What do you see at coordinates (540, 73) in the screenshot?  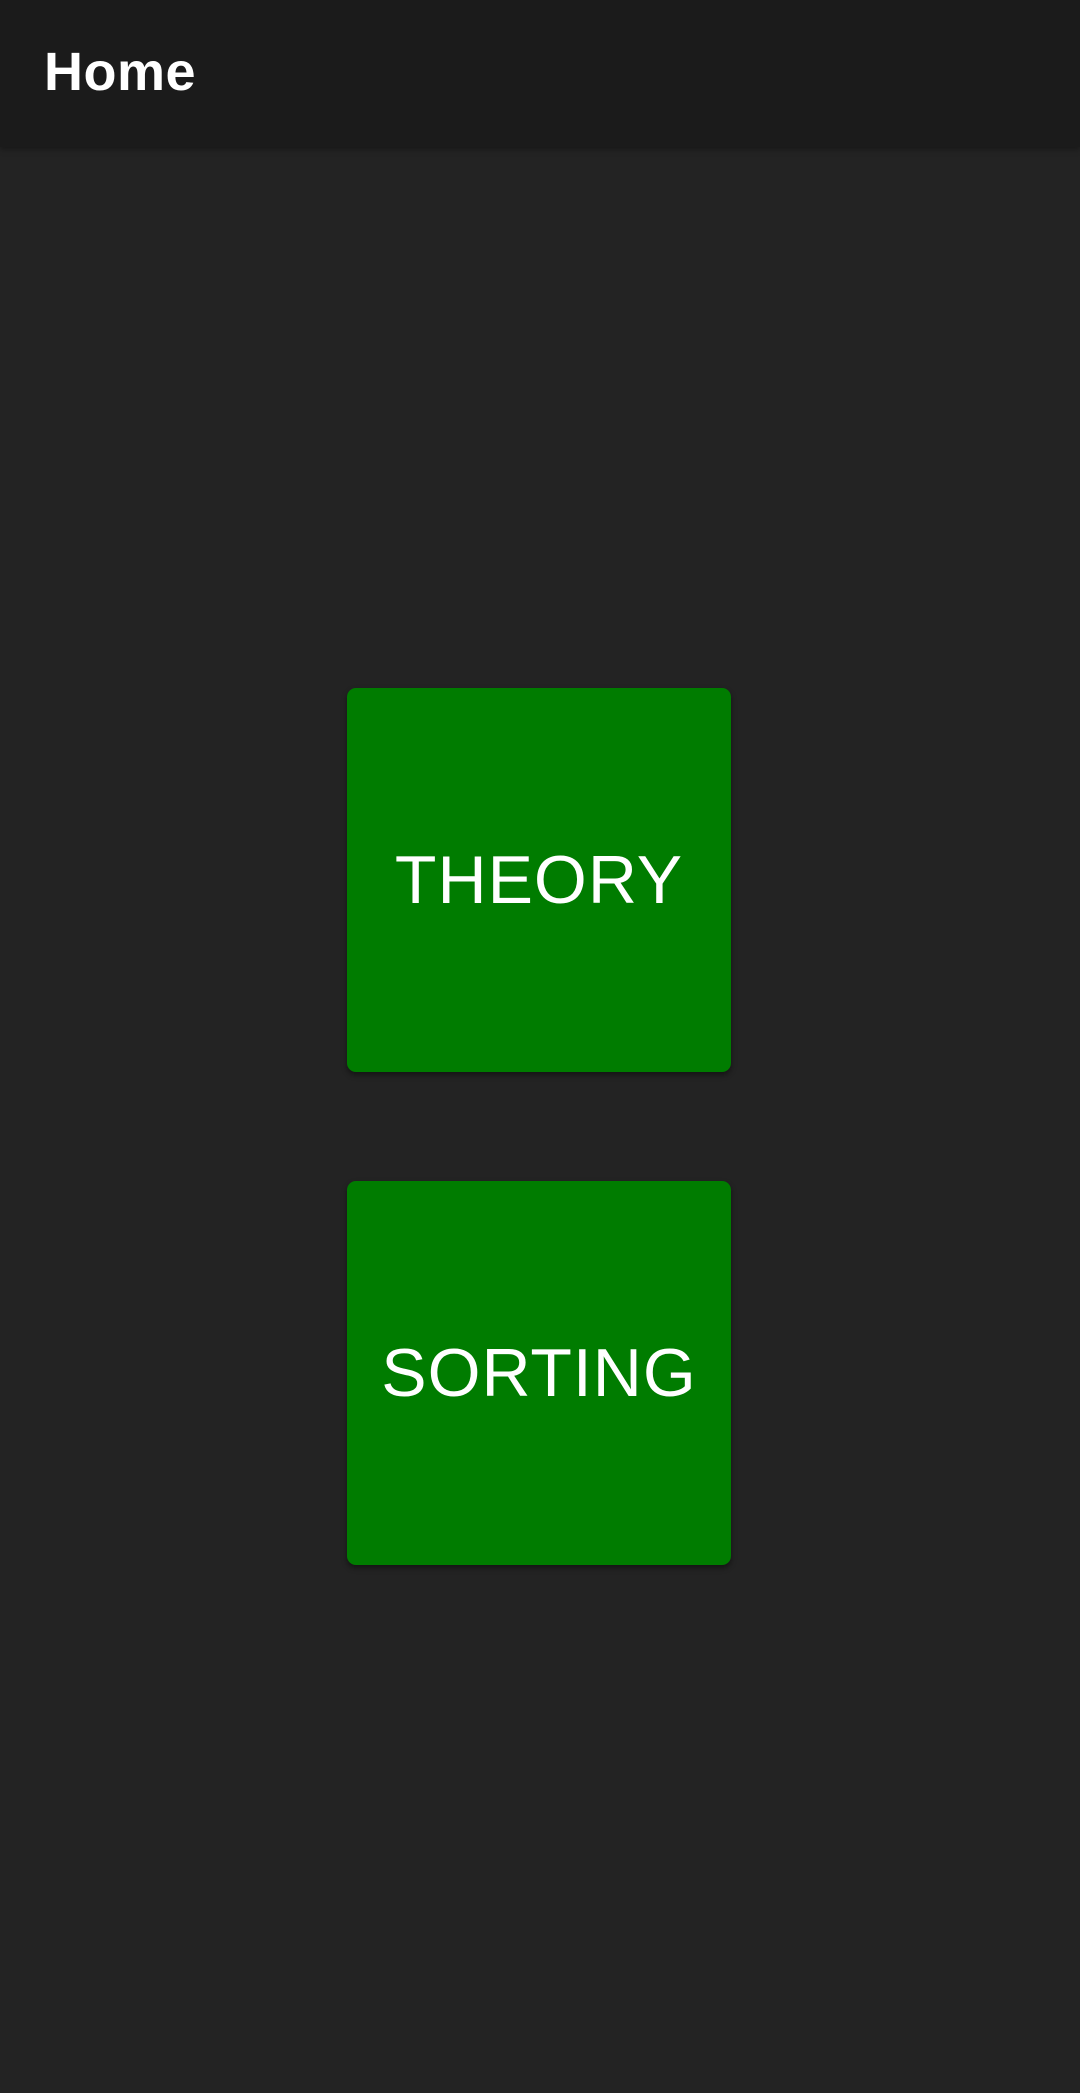 I see `app-bar: Home` at bounding box center [540, 73].